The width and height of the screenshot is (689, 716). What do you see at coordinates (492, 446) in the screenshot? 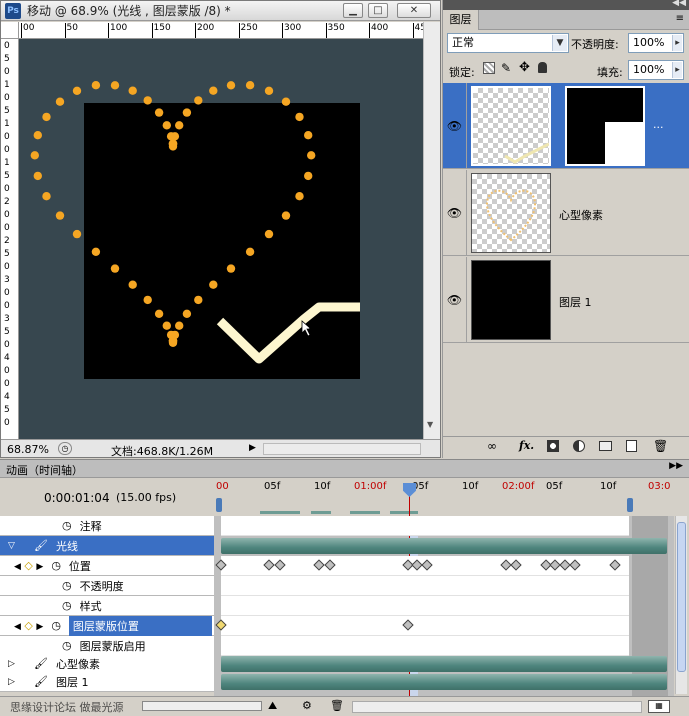
I see `link-icon: ∞` at bounding box center [492, 446].